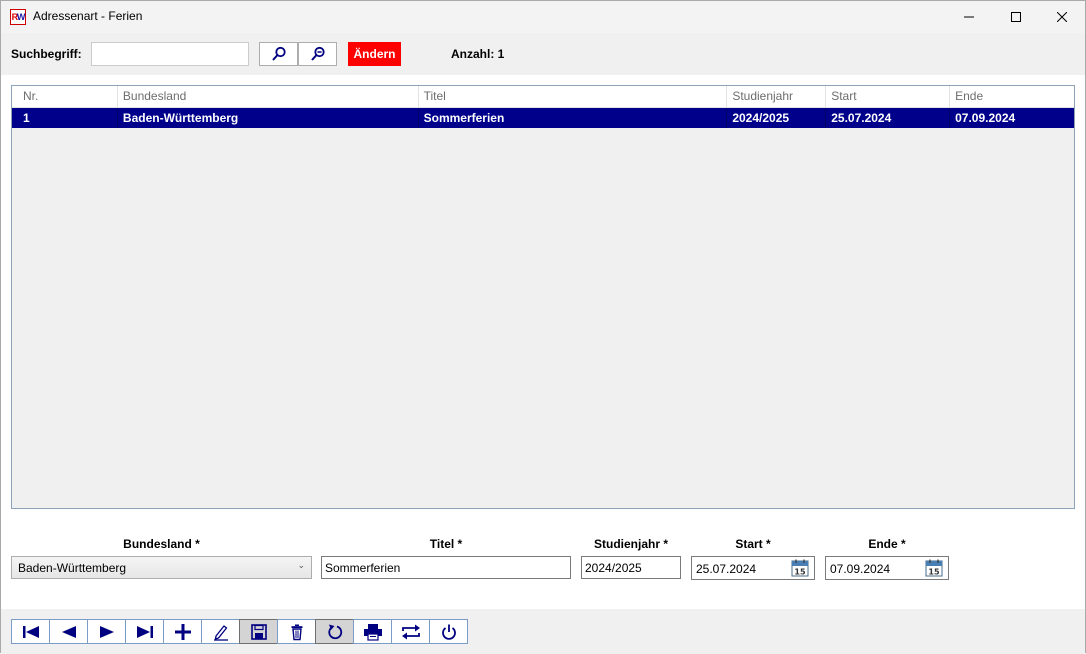 The image size is (1086, 654). Describe the element at coordinates (301, 565) in the screenshot. I see `chevron-down-icon: ⌄` at that location.